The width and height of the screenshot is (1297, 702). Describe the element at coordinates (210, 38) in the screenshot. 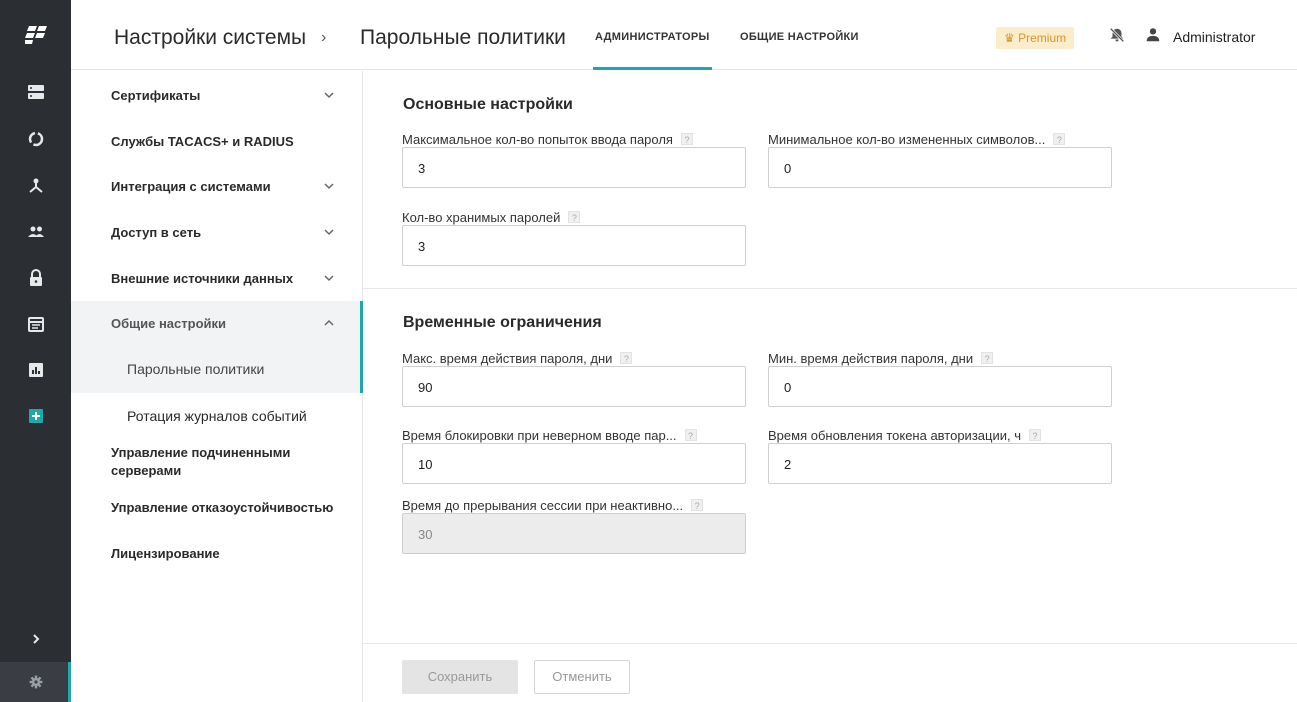

I see `breadcrumb-root: Настройки системы` at that location.